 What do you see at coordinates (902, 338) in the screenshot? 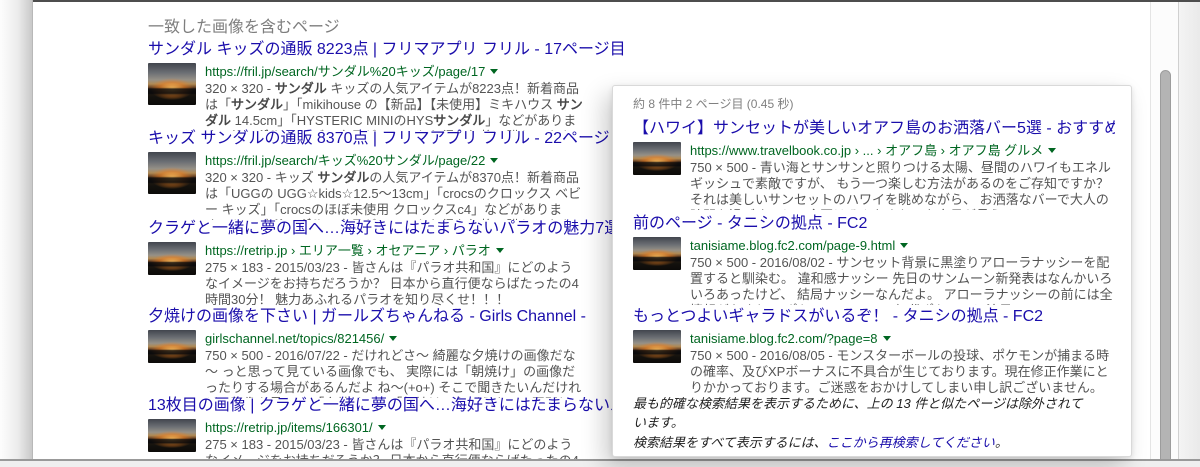
I see `result-url-line: tanisiame.blog.fc2.com/?page=8` at bounding box center [902, 338].